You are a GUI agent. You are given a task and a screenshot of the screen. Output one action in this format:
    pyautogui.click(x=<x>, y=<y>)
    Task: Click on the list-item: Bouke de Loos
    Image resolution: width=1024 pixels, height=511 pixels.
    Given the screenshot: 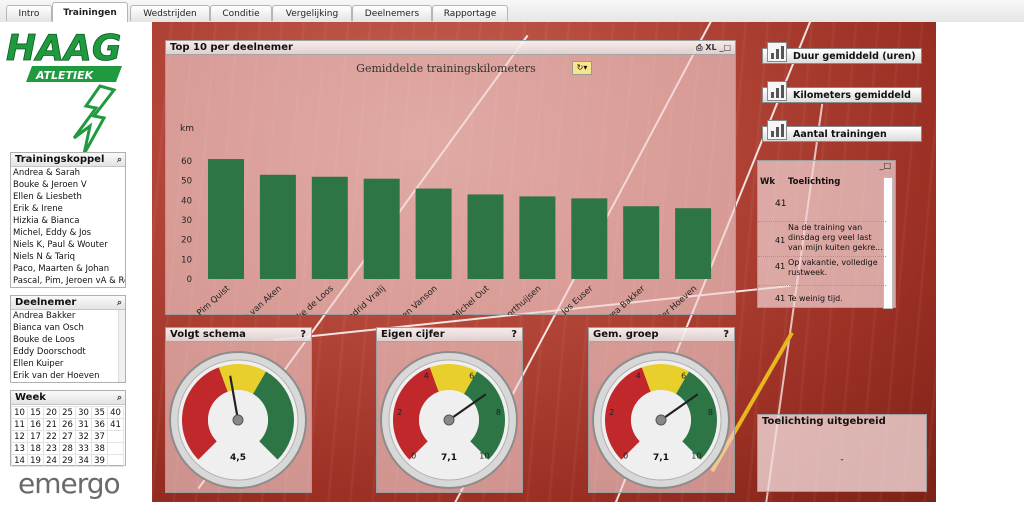 What is the action you would take?
    pyautogui.click(x=68, y=340)
    